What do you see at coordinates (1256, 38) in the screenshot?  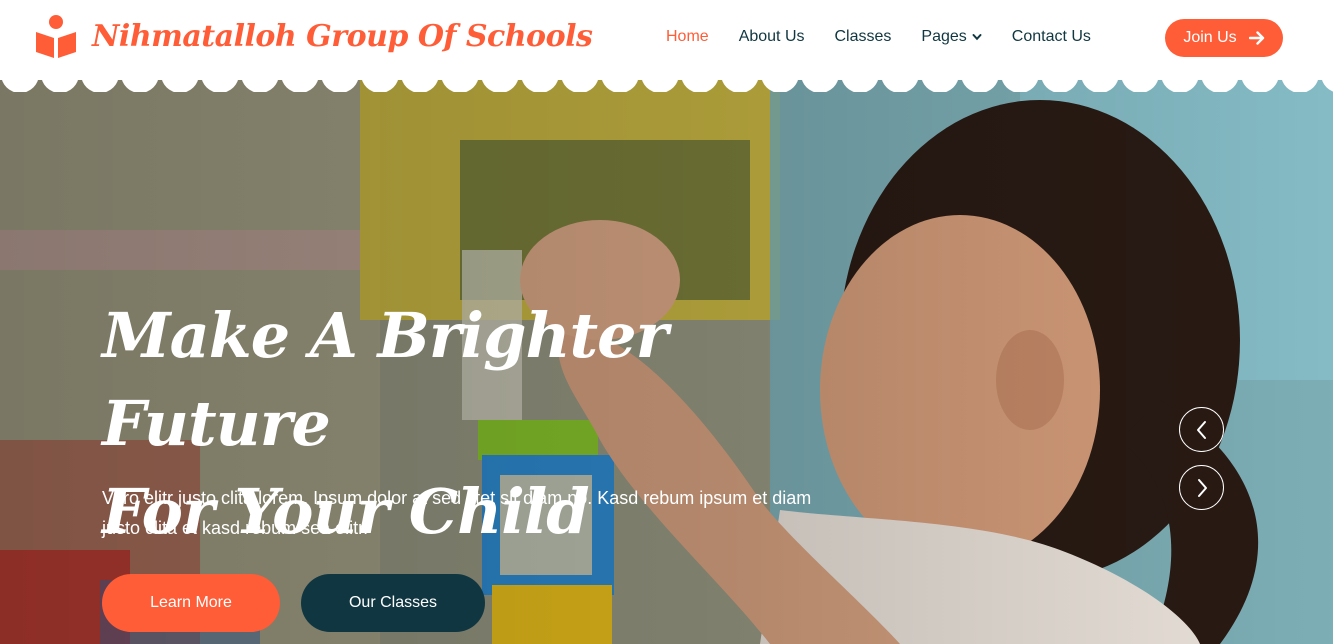 I see `arrow-right-icon` at bounding box center [1256, 38].